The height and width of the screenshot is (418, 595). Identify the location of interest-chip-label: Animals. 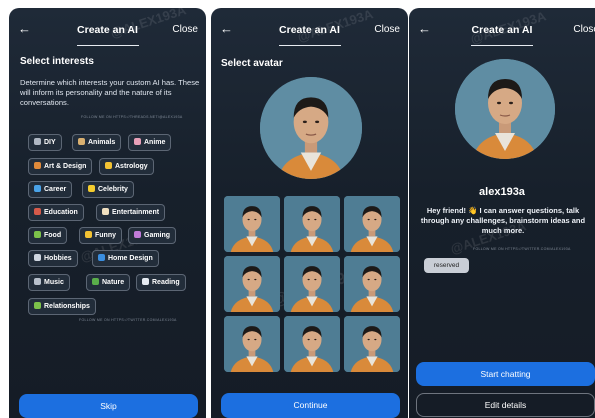
(102, 142).